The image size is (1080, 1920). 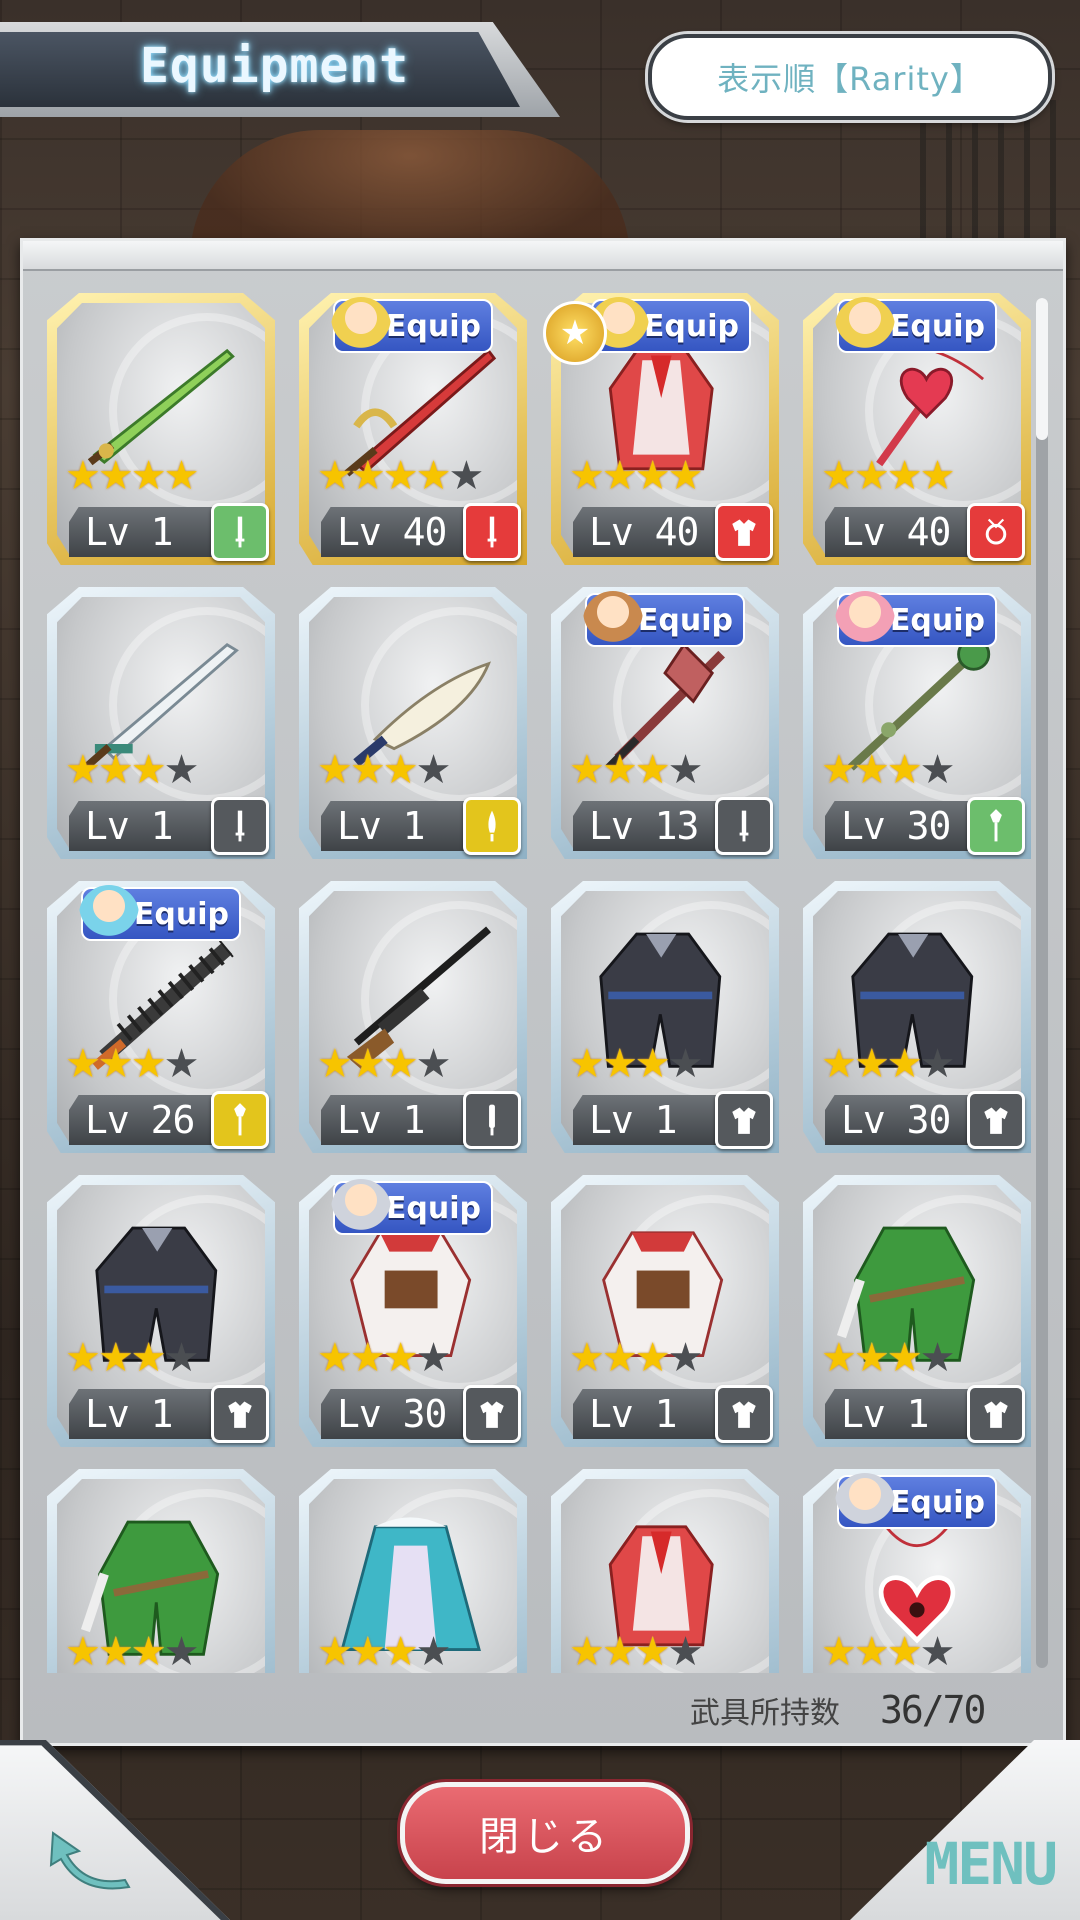 What do you see at coordinates (1042, 369) in the screenshot?
I see `scroll-thumb` at bounding box center [1042, 369].